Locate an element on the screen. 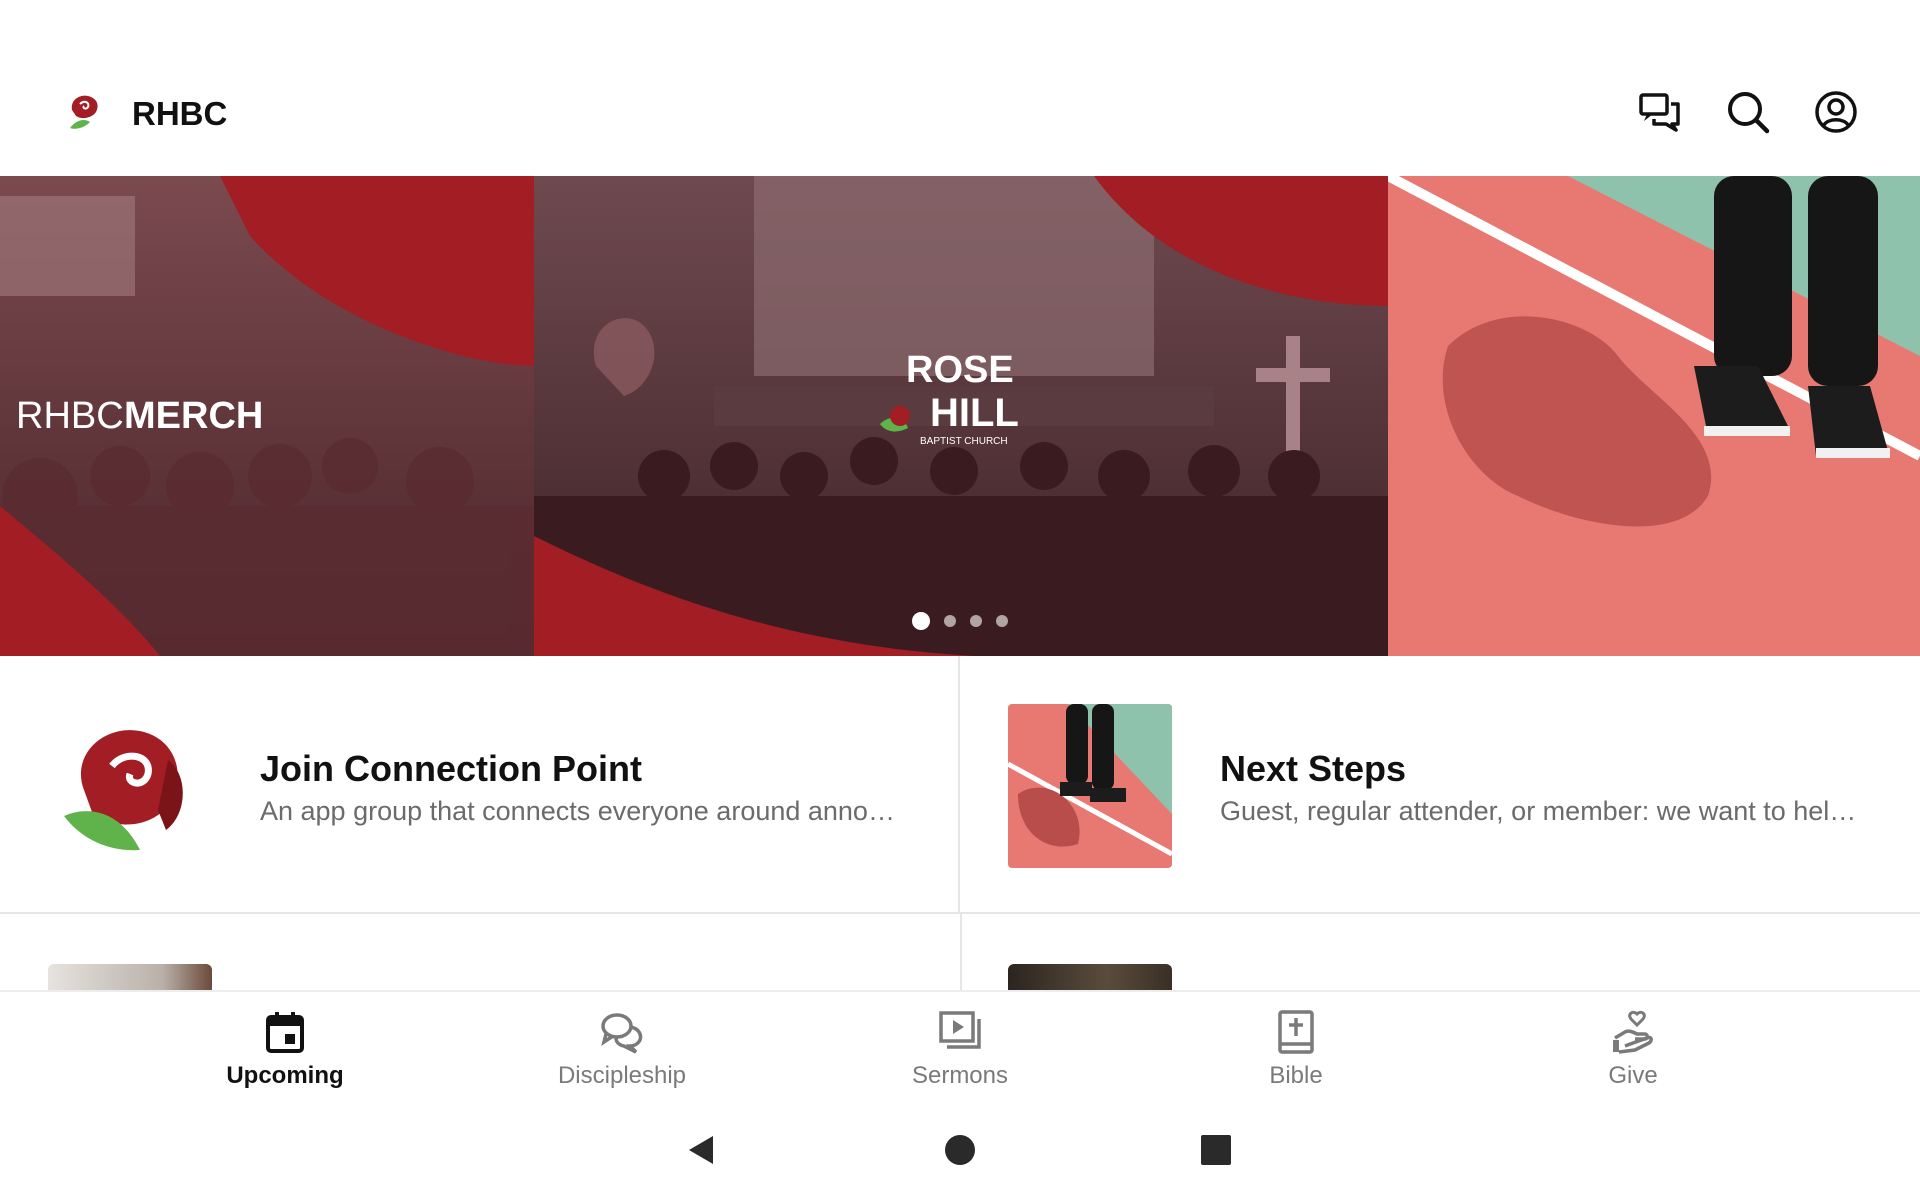 The image size is (1920, 1200). account-button is located at coordinates (1836, 112).